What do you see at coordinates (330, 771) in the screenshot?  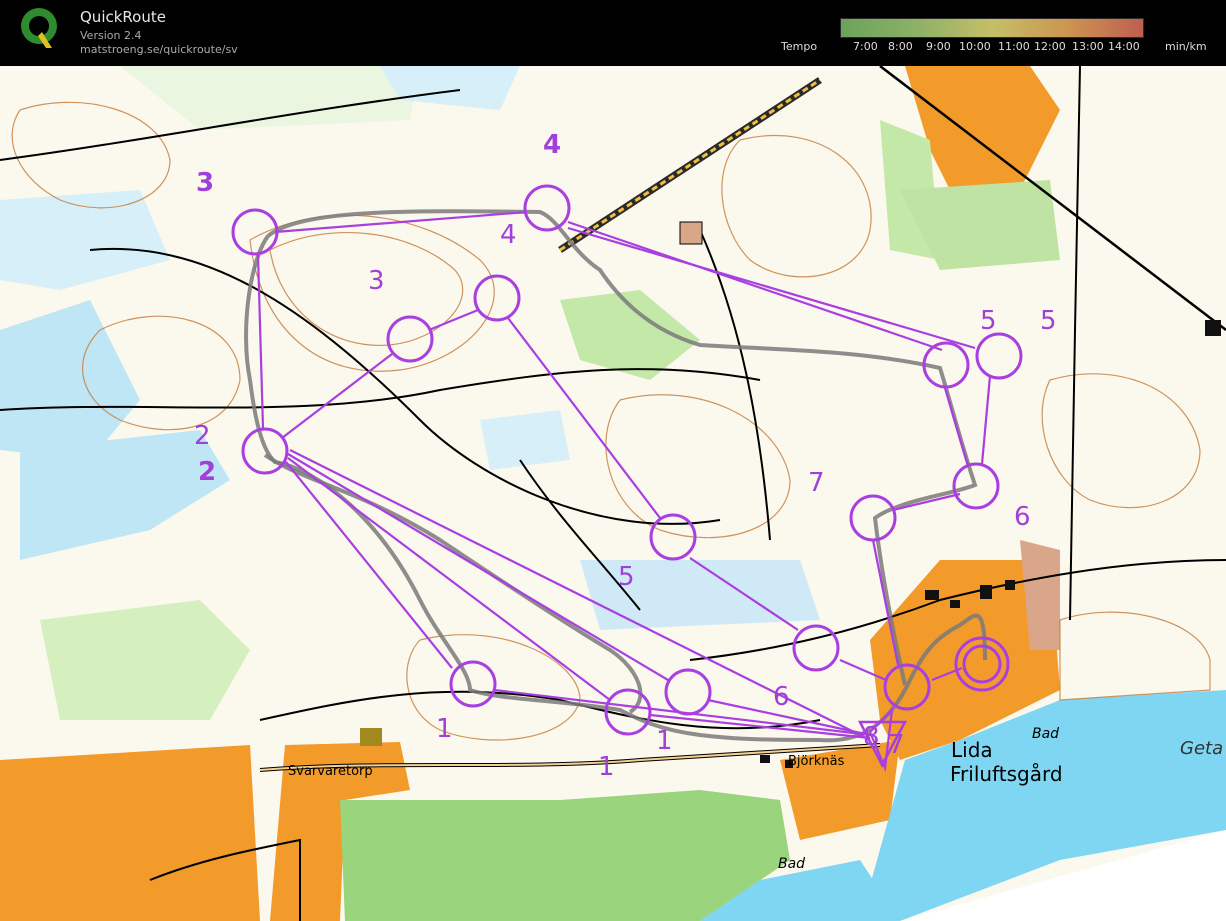 I see `place-name-svarvaretorp: Svarvaretorp` at bounding box center [330, 771].